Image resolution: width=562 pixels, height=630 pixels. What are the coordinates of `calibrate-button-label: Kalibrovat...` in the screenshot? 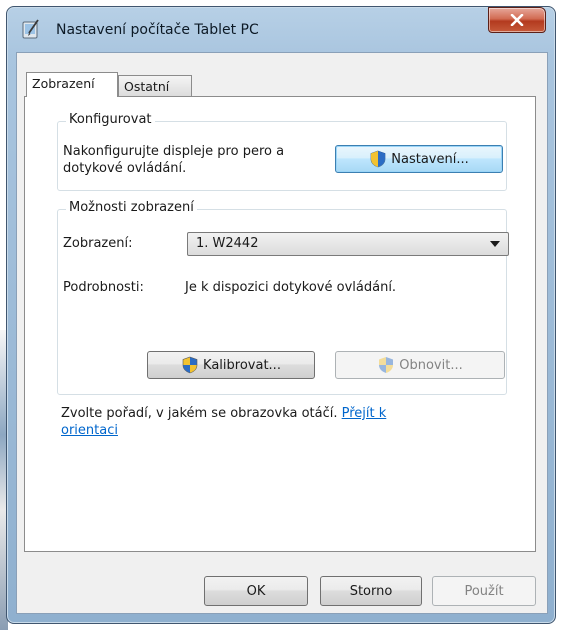 It's located at (242, 365).